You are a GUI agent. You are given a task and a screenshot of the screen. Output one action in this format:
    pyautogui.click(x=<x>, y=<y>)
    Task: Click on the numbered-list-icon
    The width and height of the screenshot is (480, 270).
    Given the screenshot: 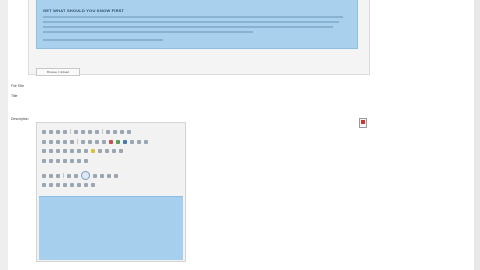 What is the action you would take?
    pyautogui.click(x=90, y=141)
    